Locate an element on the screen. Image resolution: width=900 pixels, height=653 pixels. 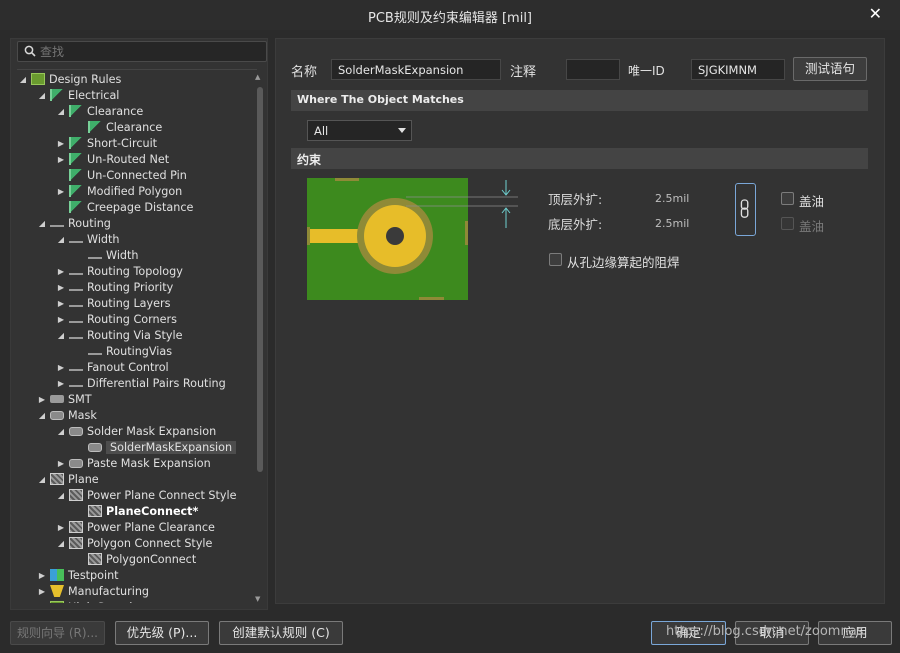
tree-item: Creepage Distance is located at coordinates (124, 207).